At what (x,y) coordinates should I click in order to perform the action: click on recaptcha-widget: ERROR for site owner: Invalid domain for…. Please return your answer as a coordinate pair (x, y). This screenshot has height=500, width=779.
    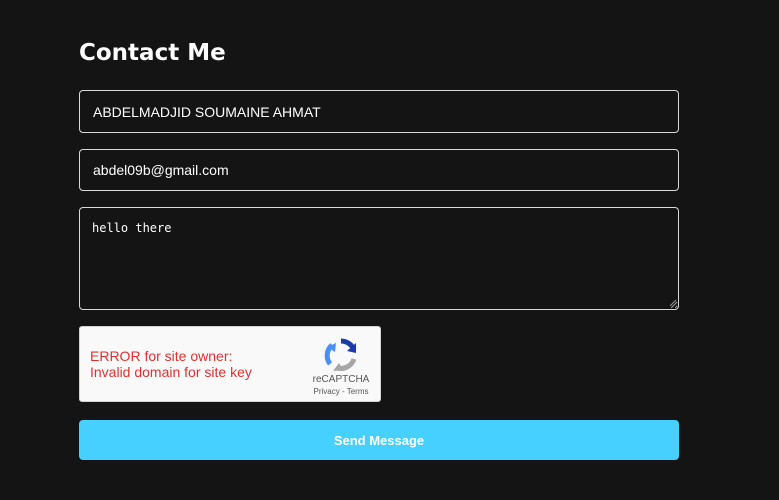
    Looking at the image, I should click on (230, 364).